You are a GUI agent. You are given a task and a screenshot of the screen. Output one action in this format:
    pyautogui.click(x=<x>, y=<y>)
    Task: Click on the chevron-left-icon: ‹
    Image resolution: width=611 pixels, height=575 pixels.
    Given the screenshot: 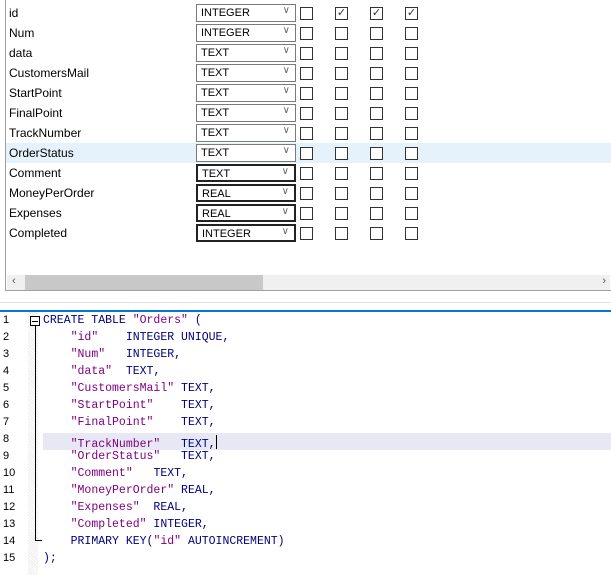 What is the action you would take?
    pyautogui.click(x=14, y=281)
    